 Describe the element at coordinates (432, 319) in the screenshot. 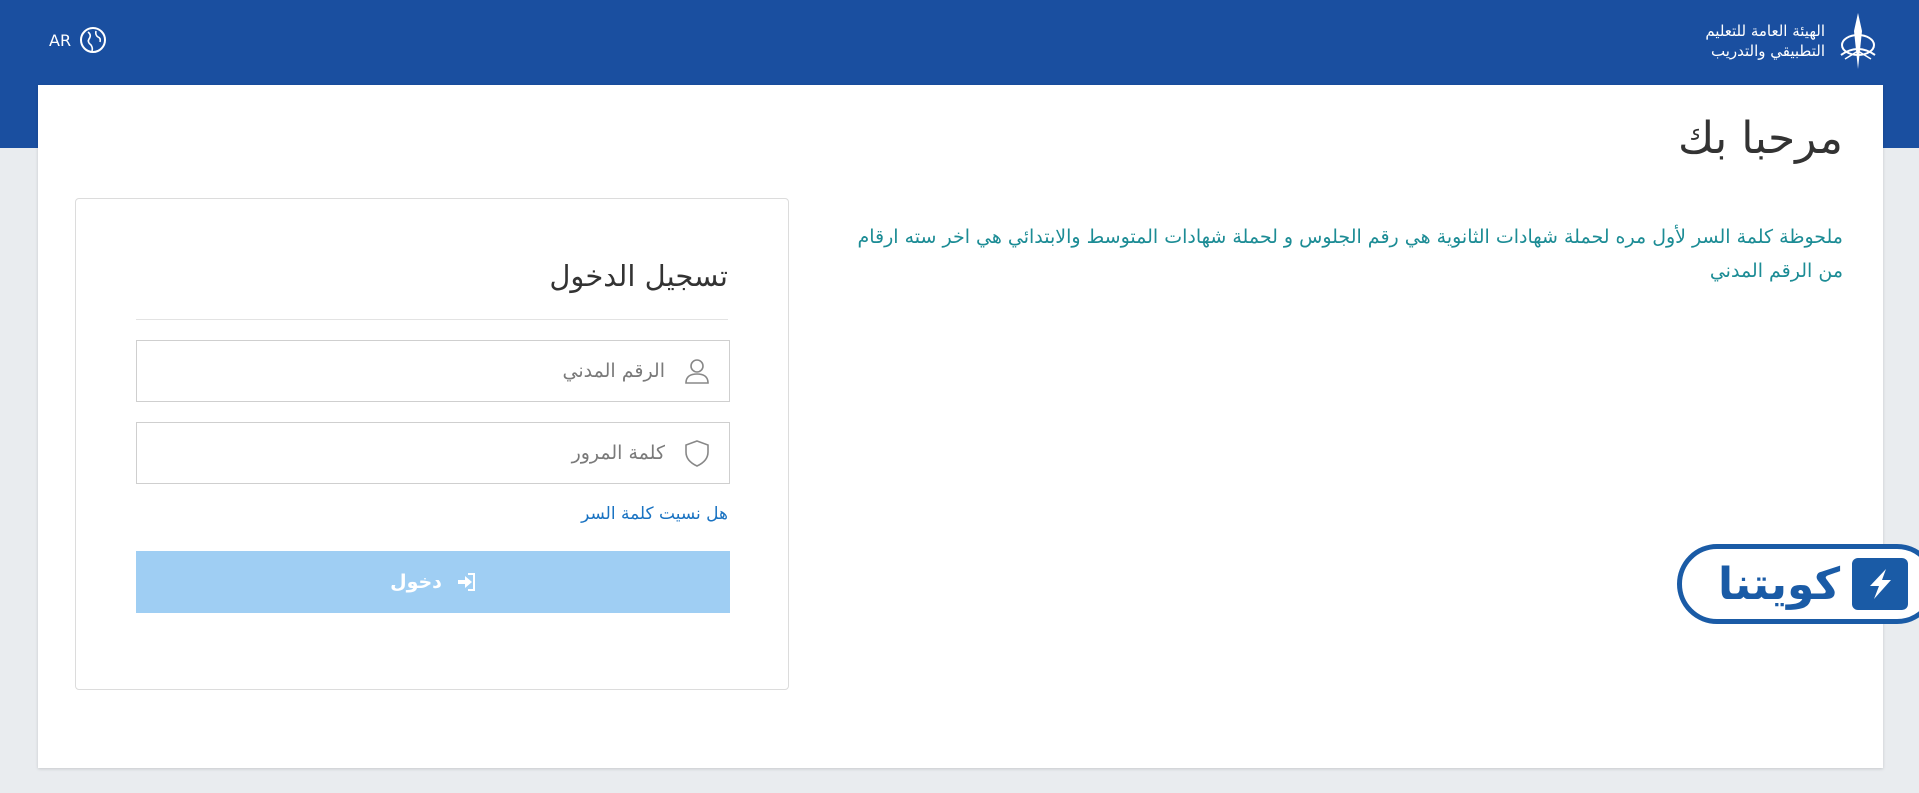

I see `divider` at that location.